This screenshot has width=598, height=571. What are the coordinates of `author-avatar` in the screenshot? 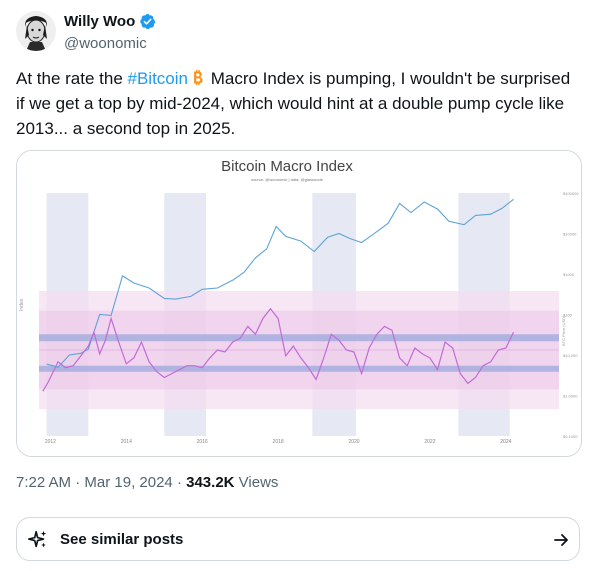 It's located at (36, 31).